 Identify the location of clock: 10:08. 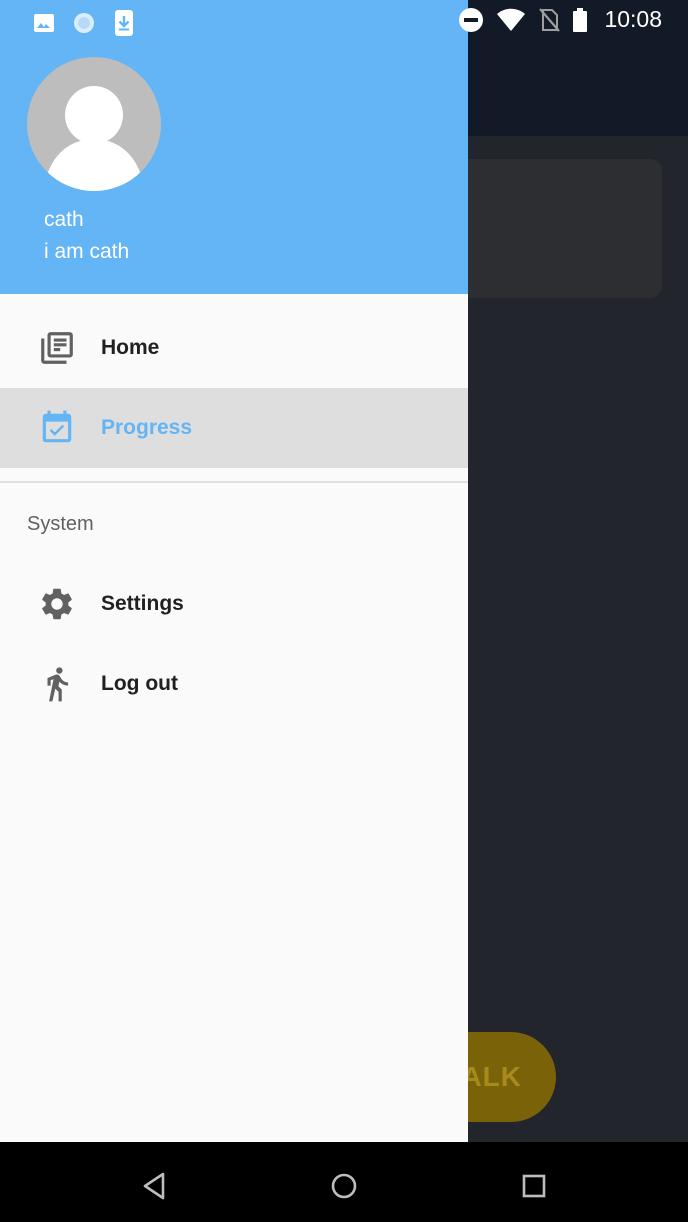
(633, 19).